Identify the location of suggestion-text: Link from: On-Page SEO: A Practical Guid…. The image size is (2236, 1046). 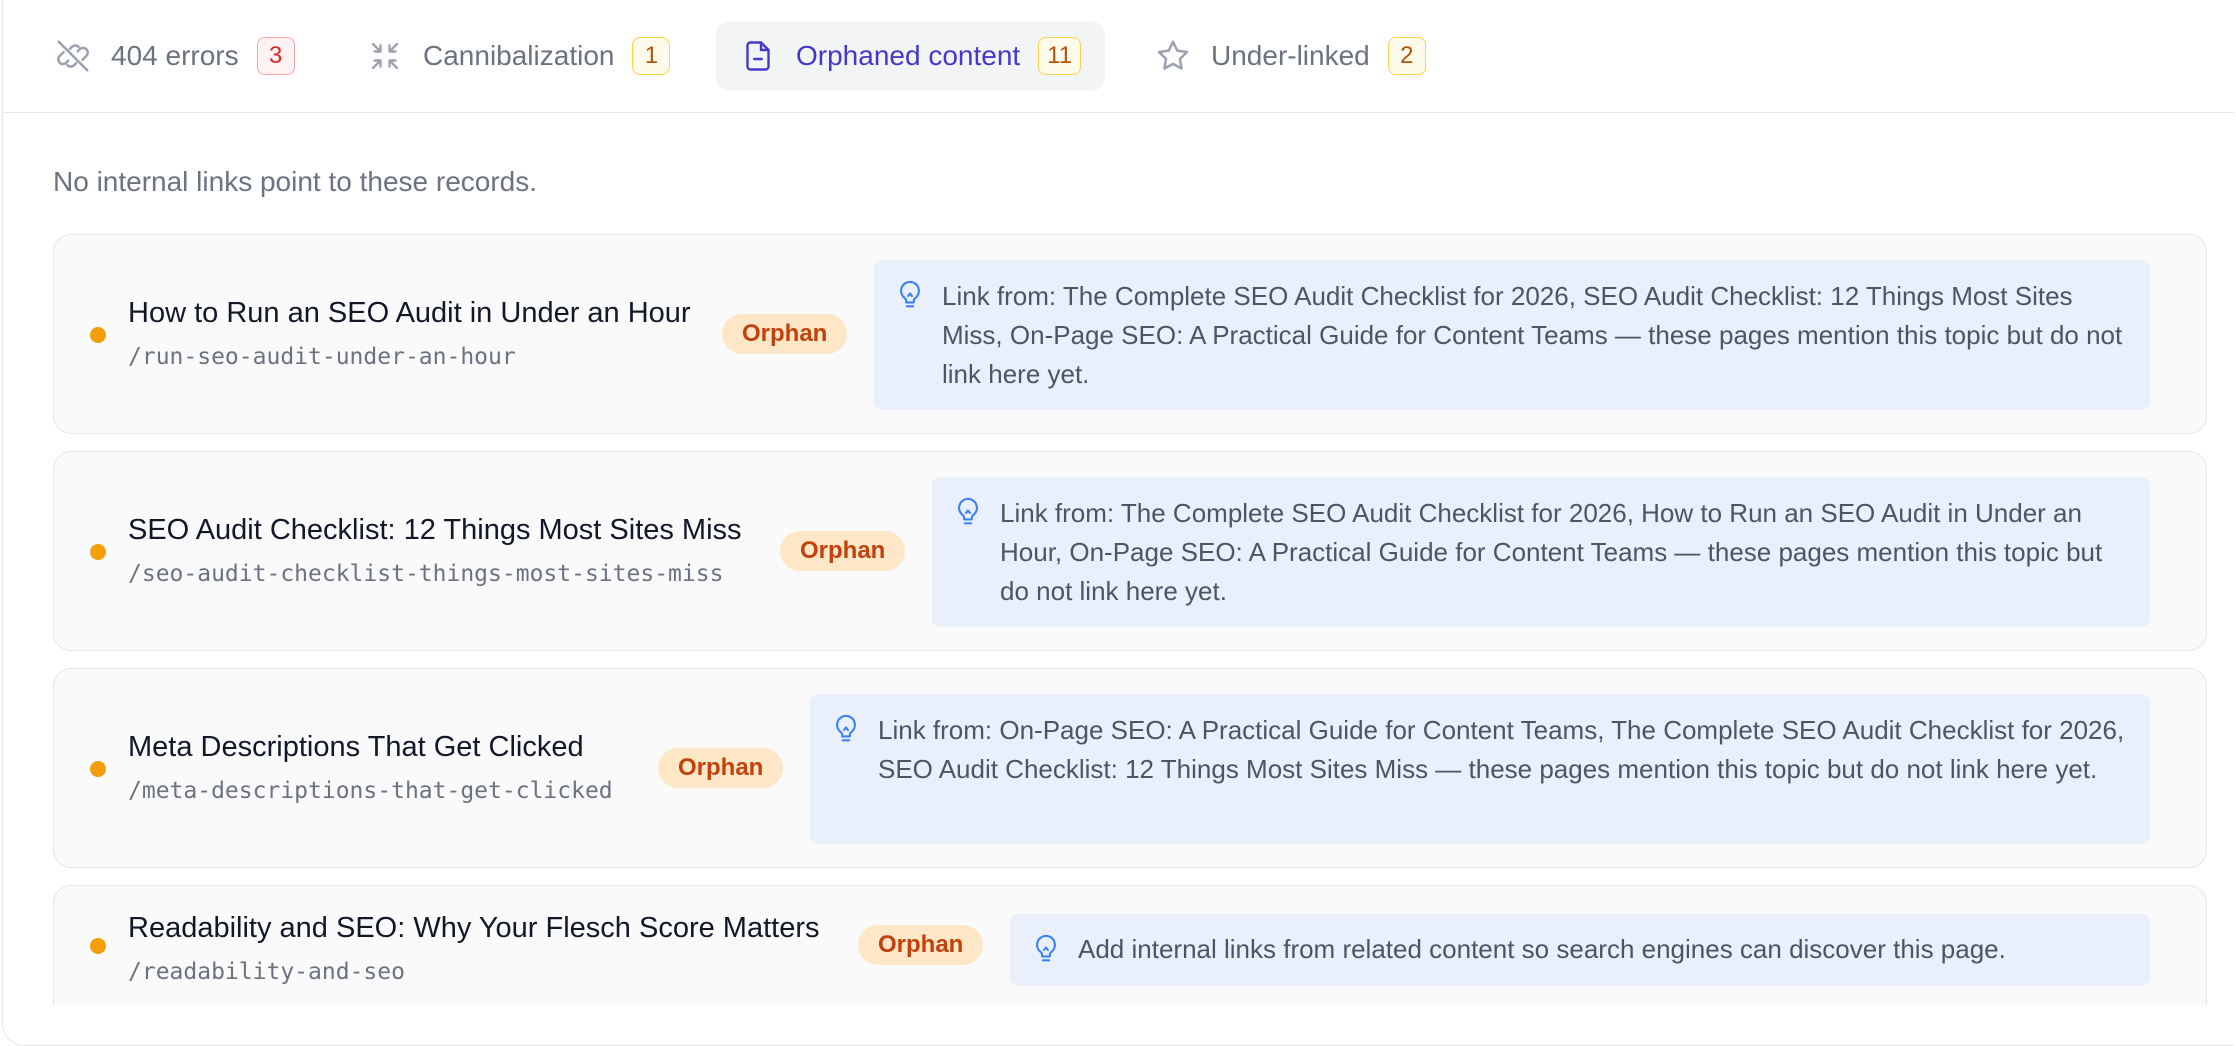
(1501, 749).